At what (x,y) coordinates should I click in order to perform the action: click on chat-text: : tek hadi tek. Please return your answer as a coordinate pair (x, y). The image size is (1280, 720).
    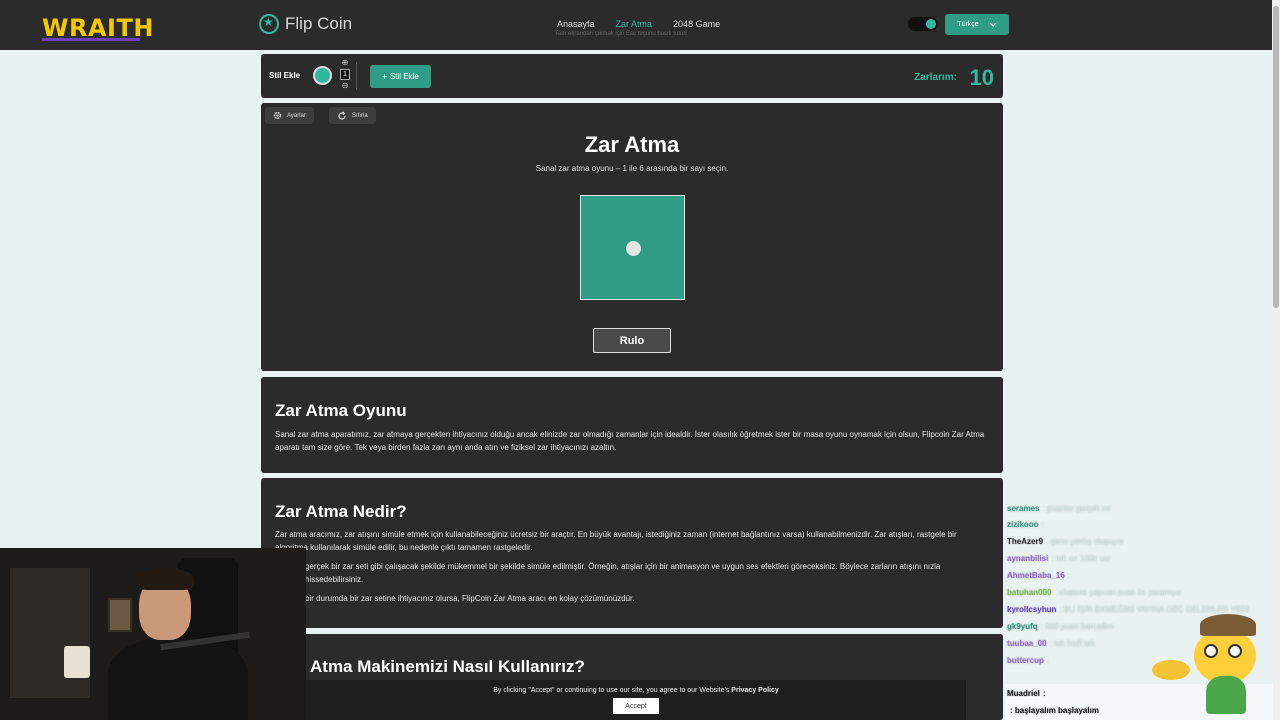
    Looking at the image, I should click on (1072, 643).